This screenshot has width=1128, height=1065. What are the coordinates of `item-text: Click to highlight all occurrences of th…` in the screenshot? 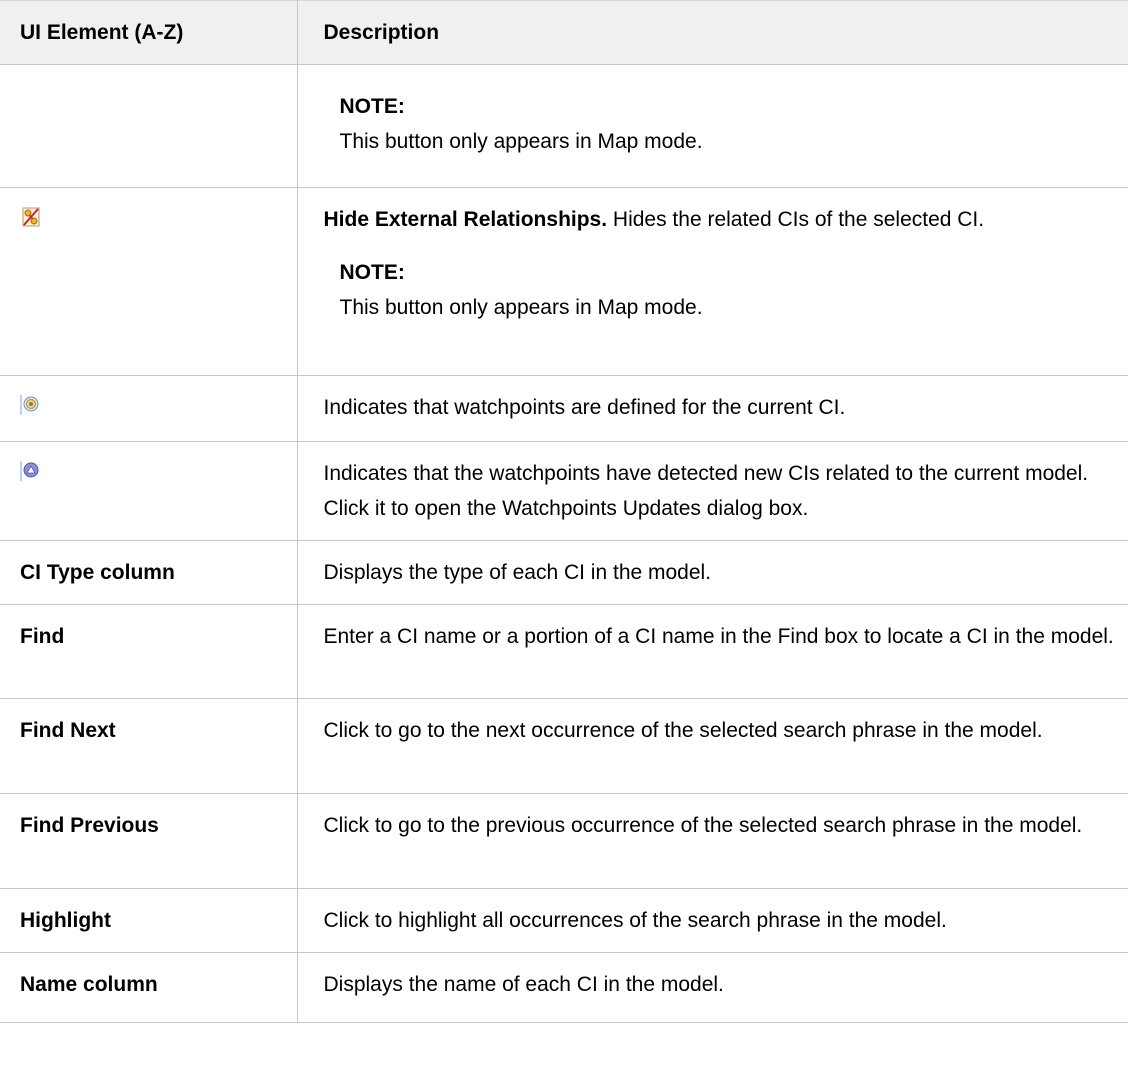 It's located at (712, 920).